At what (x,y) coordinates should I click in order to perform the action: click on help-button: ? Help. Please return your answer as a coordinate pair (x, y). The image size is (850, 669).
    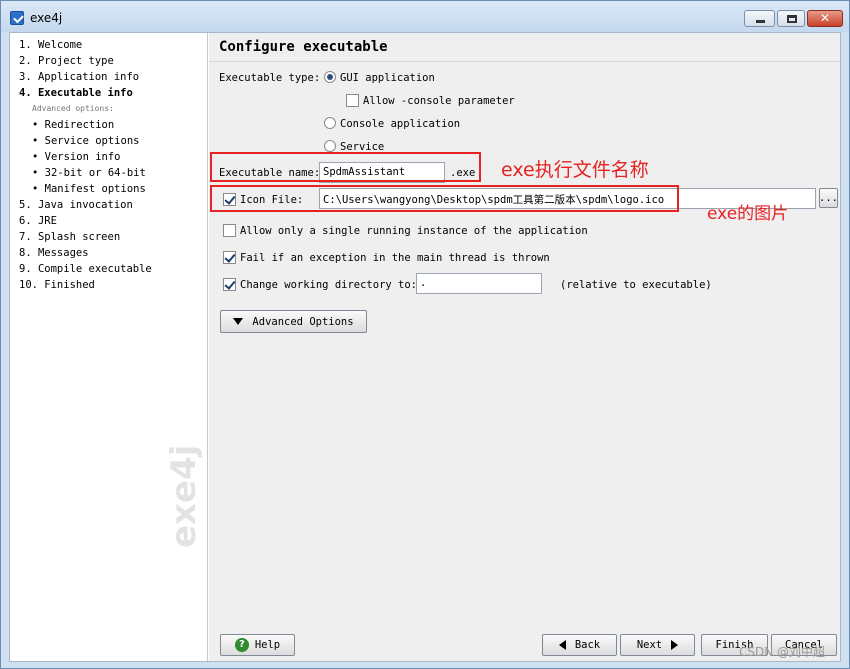
    Looking at the image, I should click on (257, 645).